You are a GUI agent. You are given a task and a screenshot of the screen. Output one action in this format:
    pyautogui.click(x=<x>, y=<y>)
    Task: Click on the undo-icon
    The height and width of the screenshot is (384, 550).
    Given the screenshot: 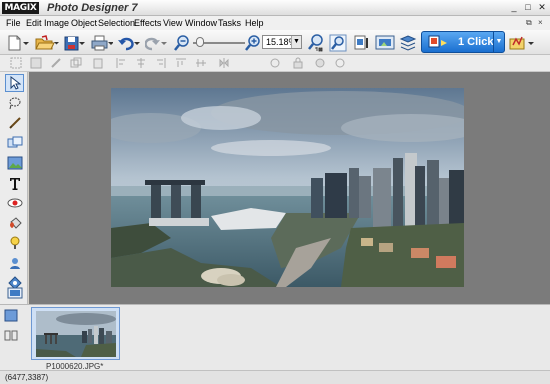 What is the action you would take?
    pyautogui.click(x=129, y=42)
    